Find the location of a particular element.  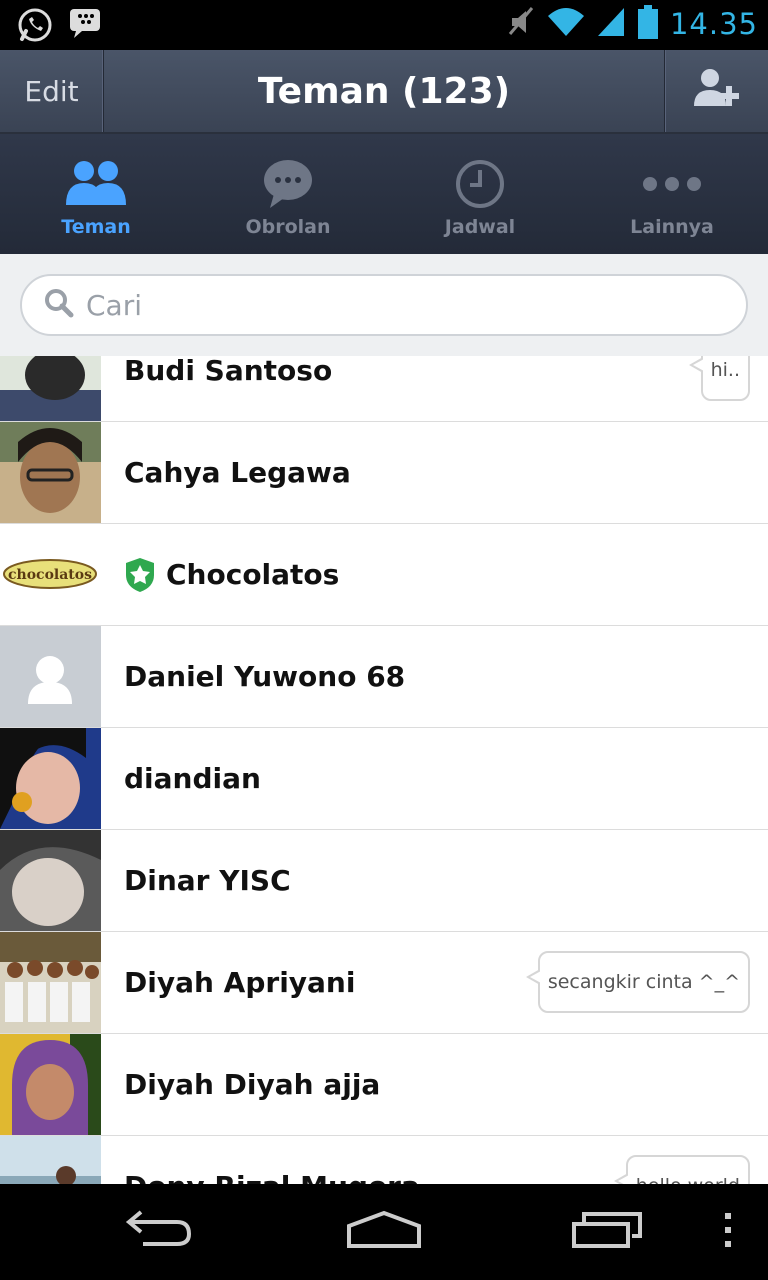

official-account-icon is located at coordinates (140, 575).